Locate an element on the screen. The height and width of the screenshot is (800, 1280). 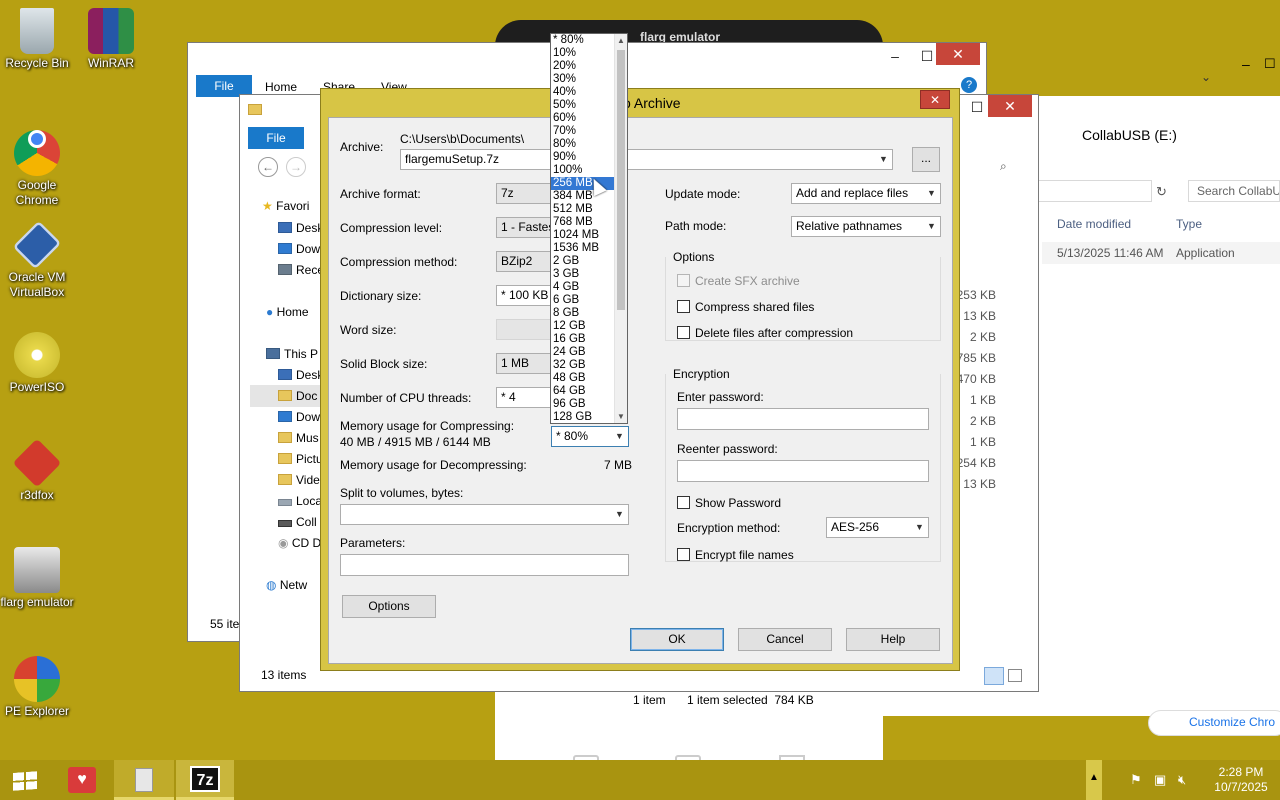
taskbar-app-heart-monitor: ♥ is located at coordinates (82, 780).